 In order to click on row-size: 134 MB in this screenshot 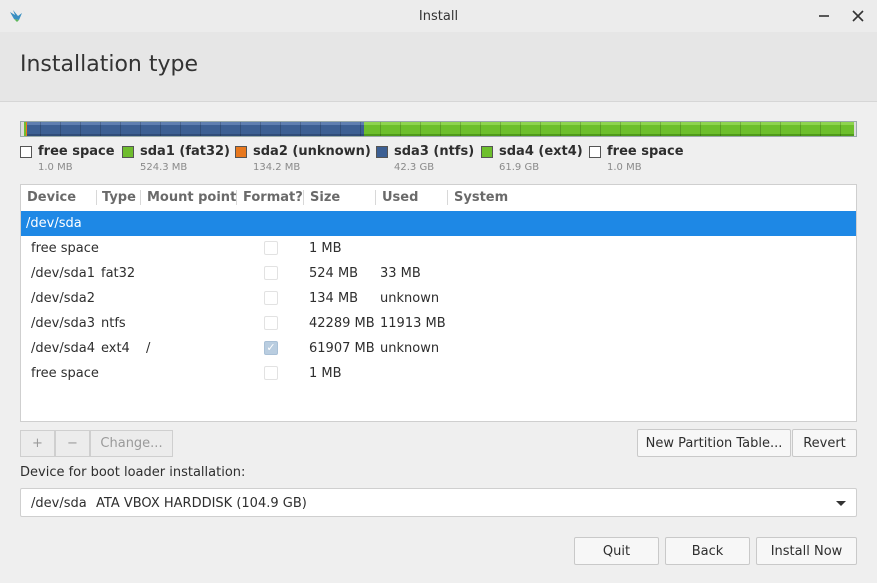, I will do `click(334, 298)`.